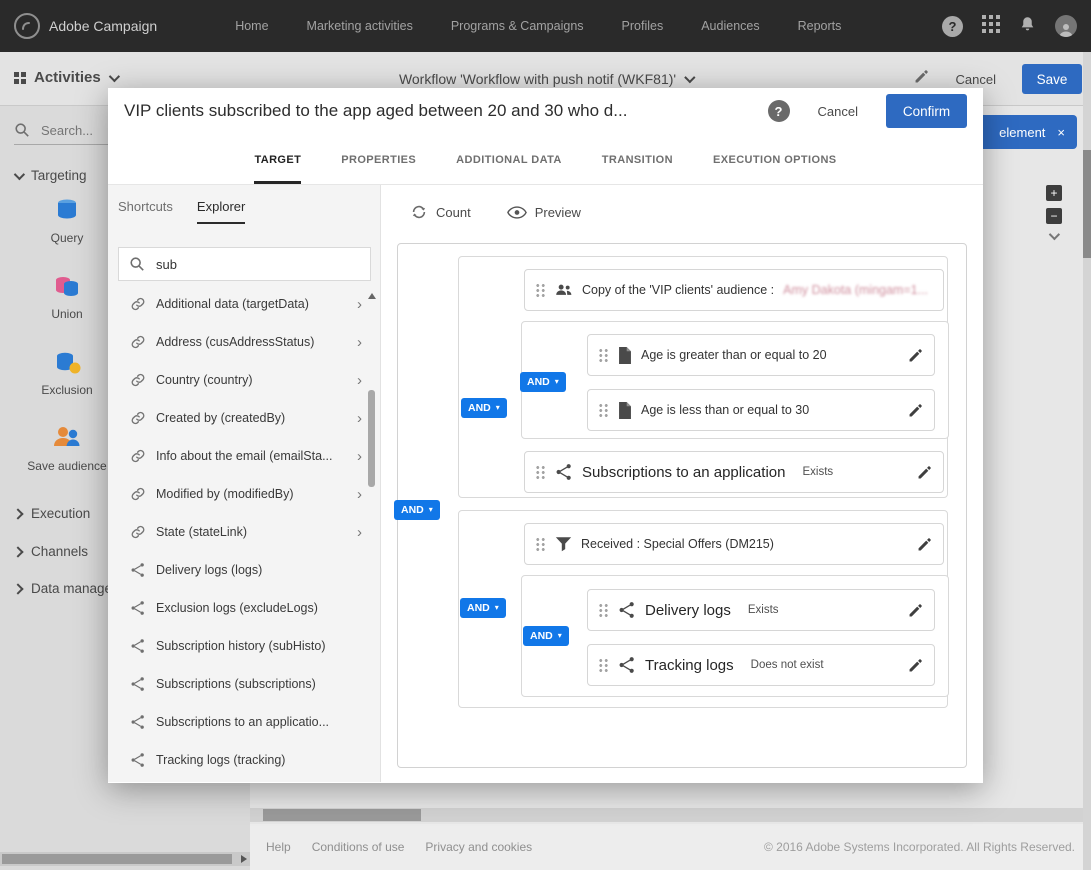 The image size is (1091, 870). Describe the element at coordinates (1087, 461) in the screenshot. I see `page-vertical-scrollbar` at that location.